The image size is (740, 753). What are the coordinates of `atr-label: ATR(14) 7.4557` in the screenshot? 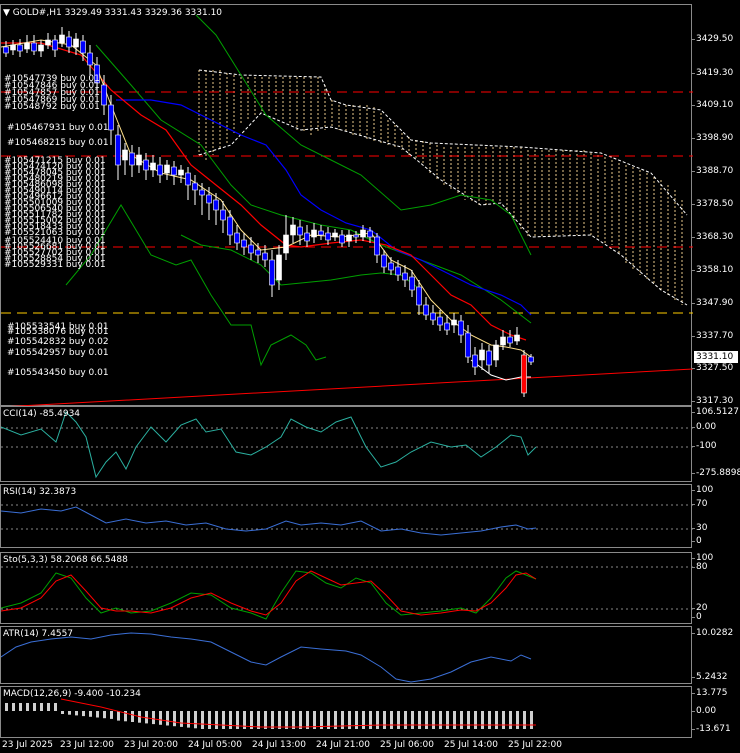 It's located at (38, 634).